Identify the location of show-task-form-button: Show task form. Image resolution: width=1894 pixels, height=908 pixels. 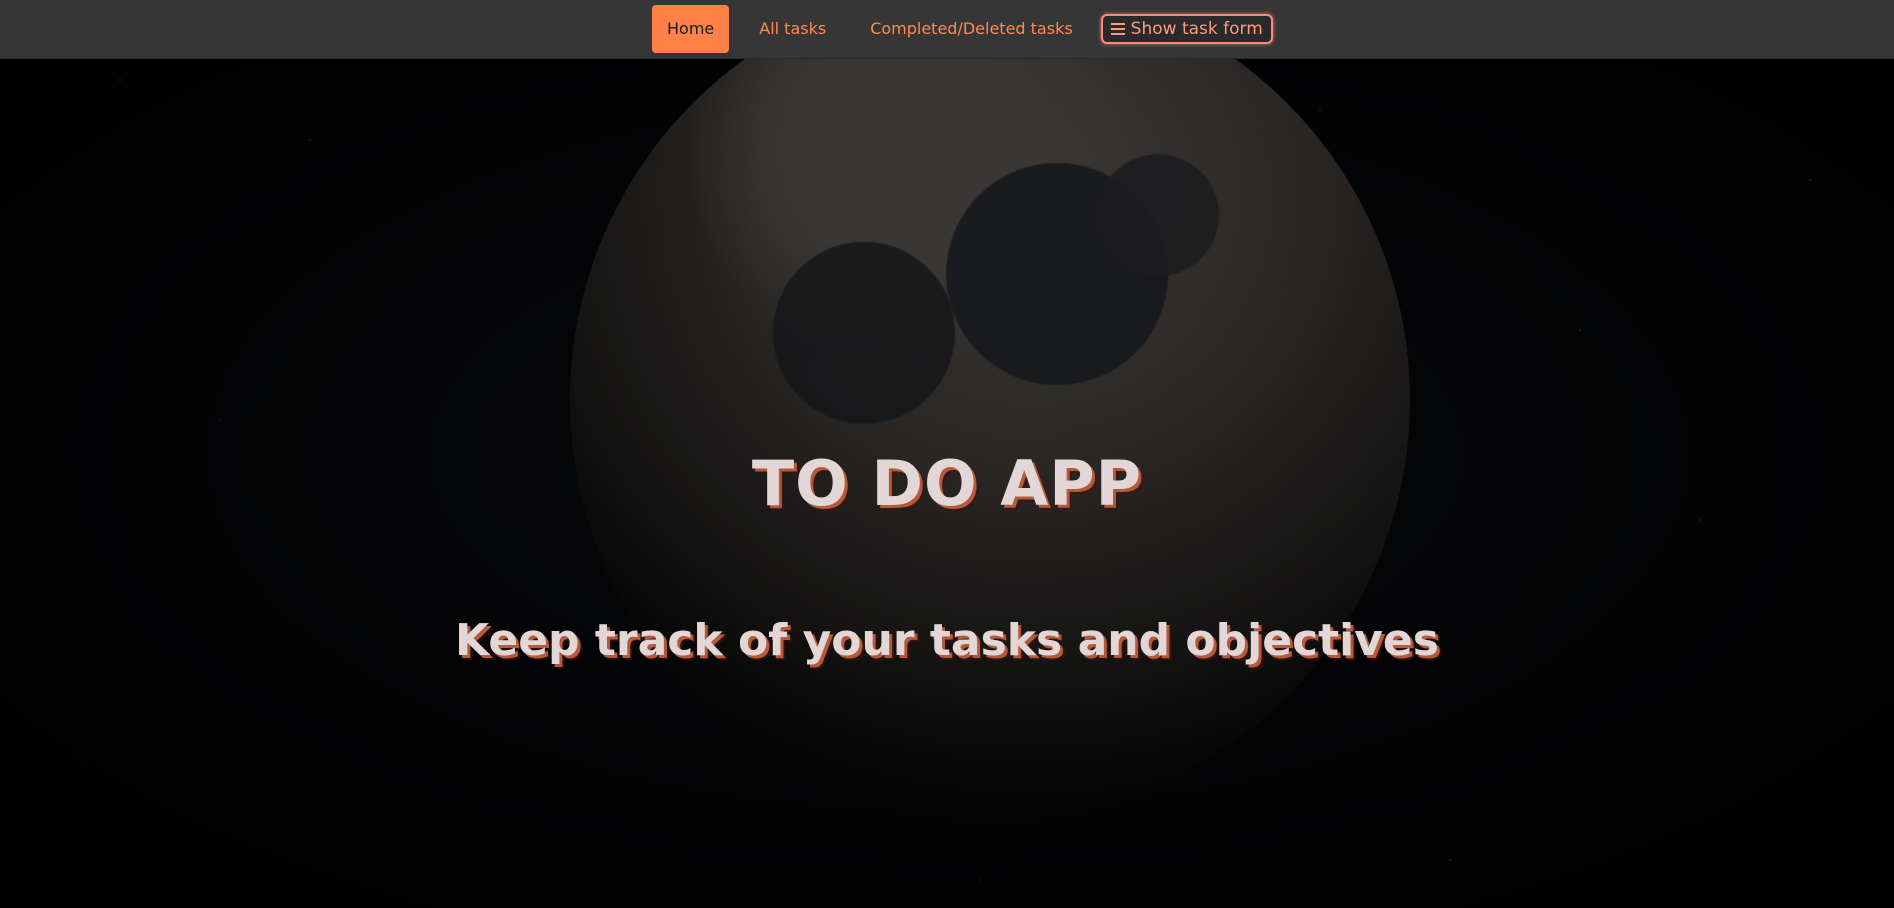
(1186, 29).